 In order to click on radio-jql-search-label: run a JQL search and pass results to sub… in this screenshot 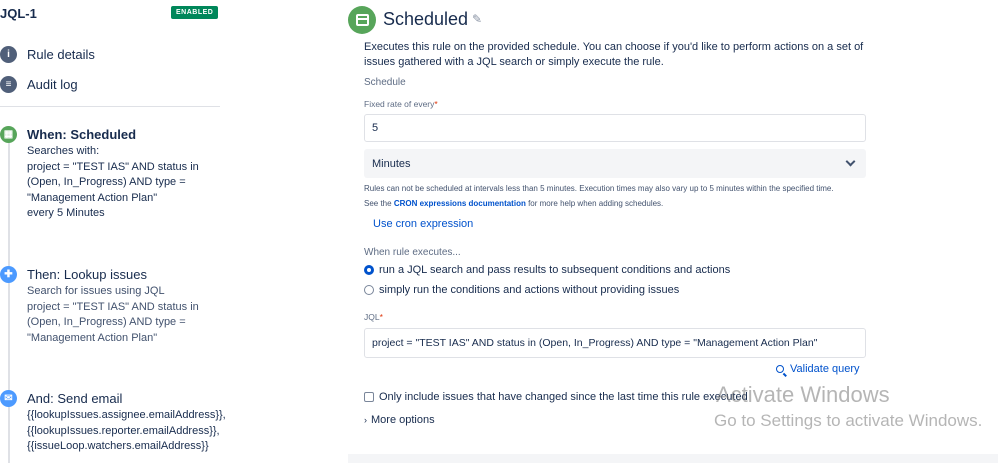, I will do `click(555, 270)`.